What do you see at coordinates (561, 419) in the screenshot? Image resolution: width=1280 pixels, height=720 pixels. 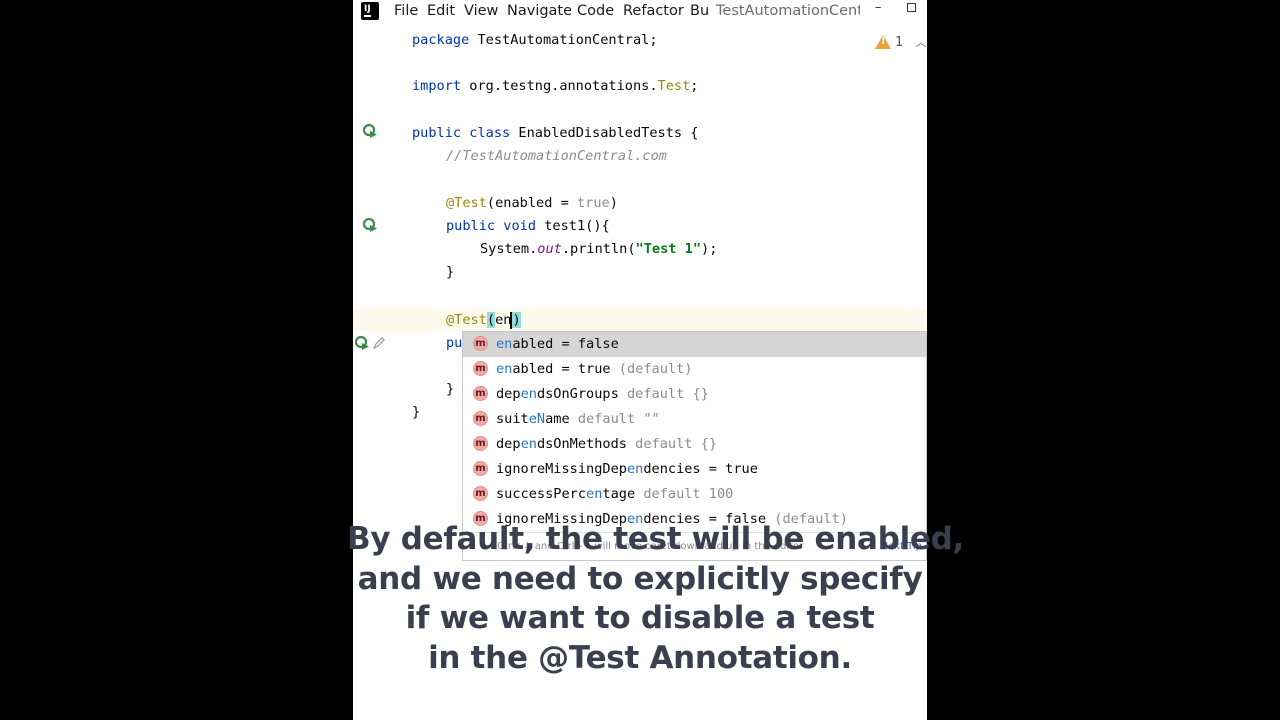 I see `text-post: ame` at bounding box center [561, 419].